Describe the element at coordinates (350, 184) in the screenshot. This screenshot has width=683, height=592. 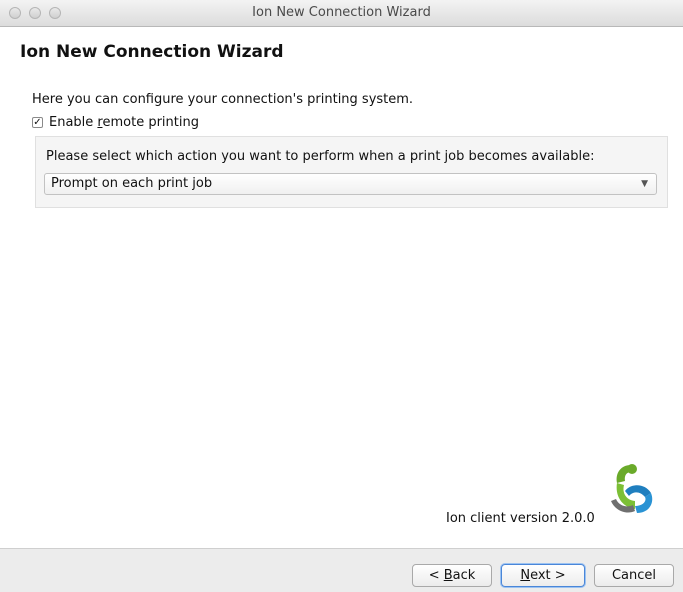
I see `print-action-select: Prompt on each print job ▼` at that location.